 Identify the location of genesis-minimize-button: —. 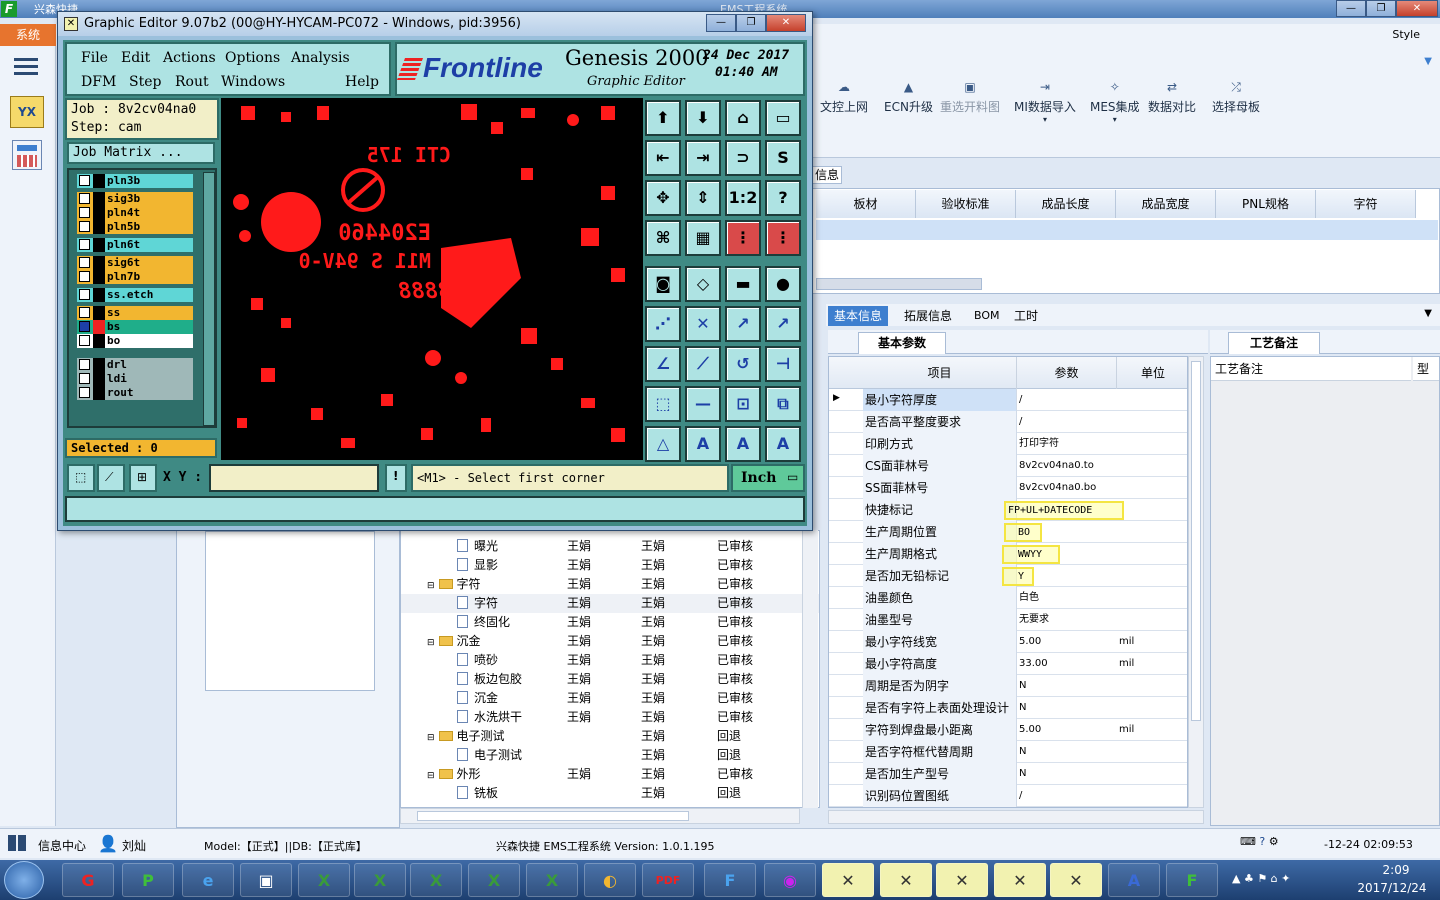
(721, 23).